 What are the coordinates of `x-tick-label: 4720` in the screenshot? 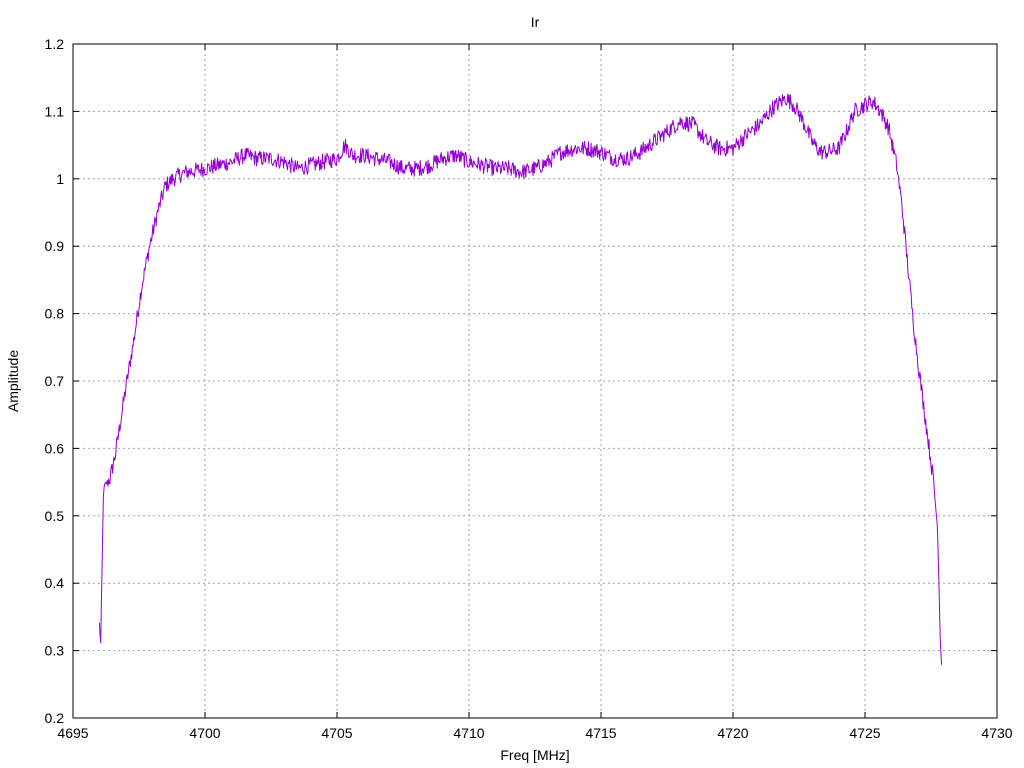 It's located at (732, 733).